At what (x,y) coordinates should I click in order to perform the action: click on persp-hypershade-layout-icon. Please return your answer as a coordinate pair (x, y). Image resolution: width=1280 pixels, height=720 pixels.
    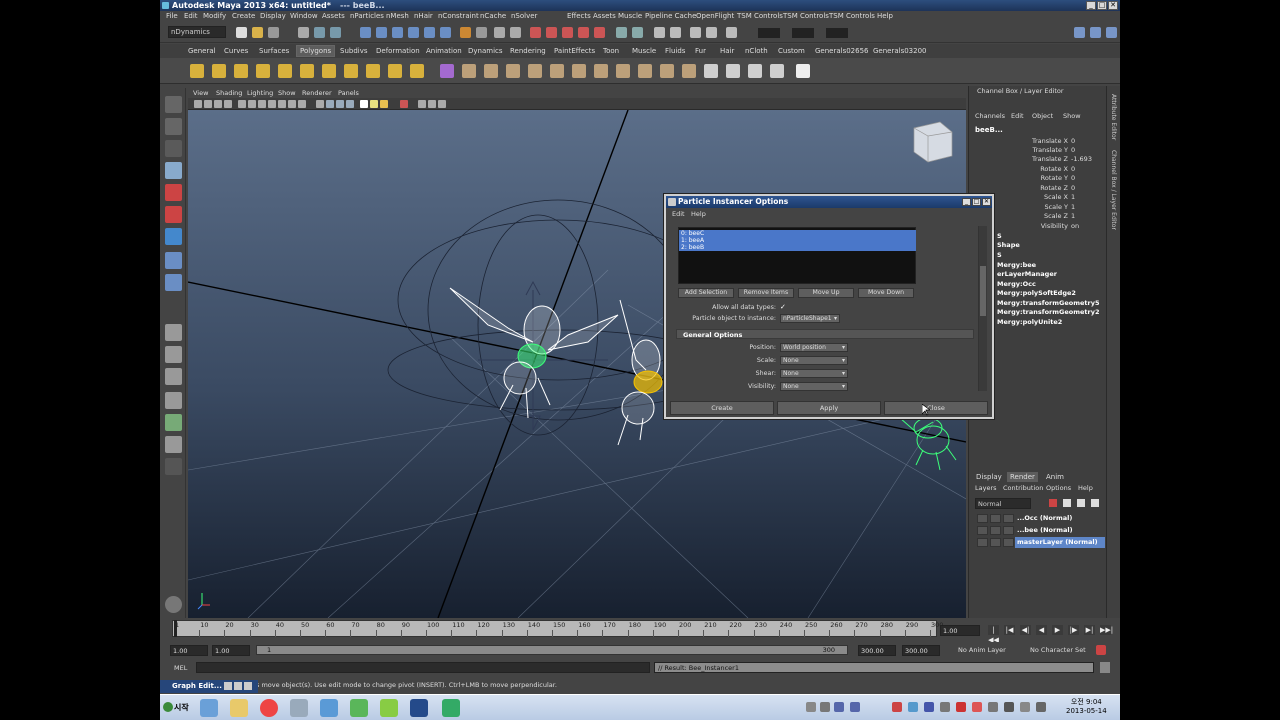
    Looking at the image, I should click on (173, 422).